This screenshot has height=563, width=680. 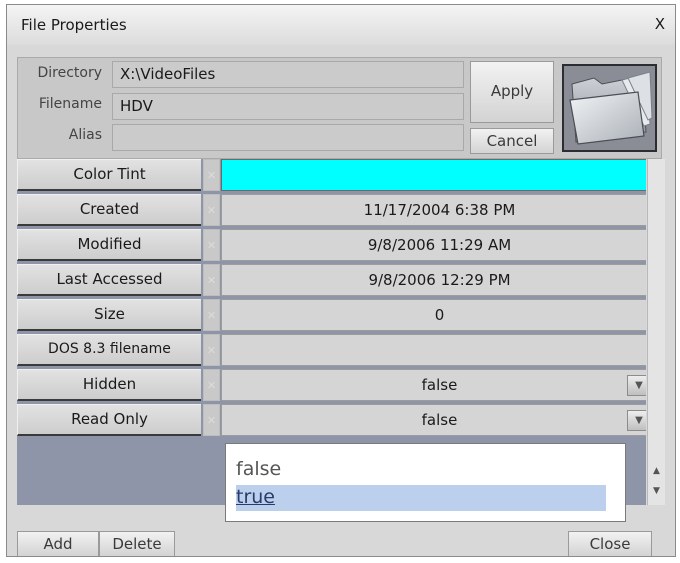 I want to click on property-value: 9/8/2006 12:29 PM, so click(x=433, y=280).